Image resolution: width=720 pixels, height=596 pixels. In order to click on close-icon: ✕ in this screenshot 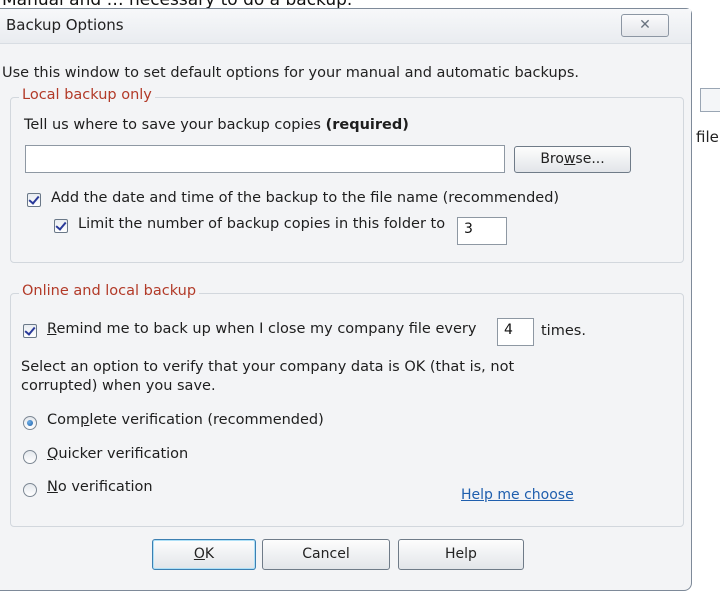, I will do `click(645, 25)`.